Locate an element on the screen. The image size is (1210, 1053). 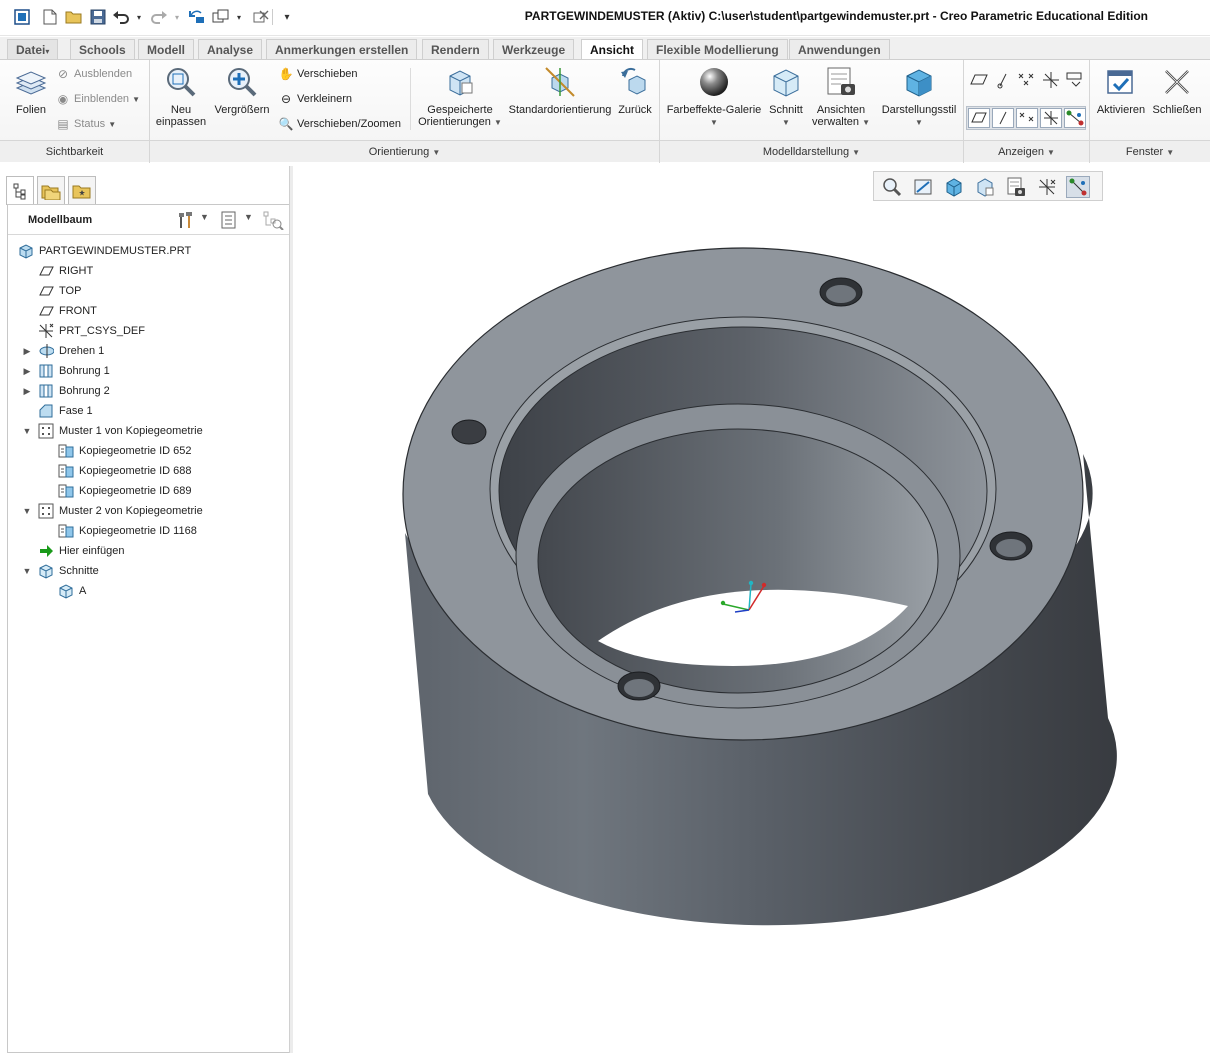
settings-tools-icon is located at coordinates (185, 220).